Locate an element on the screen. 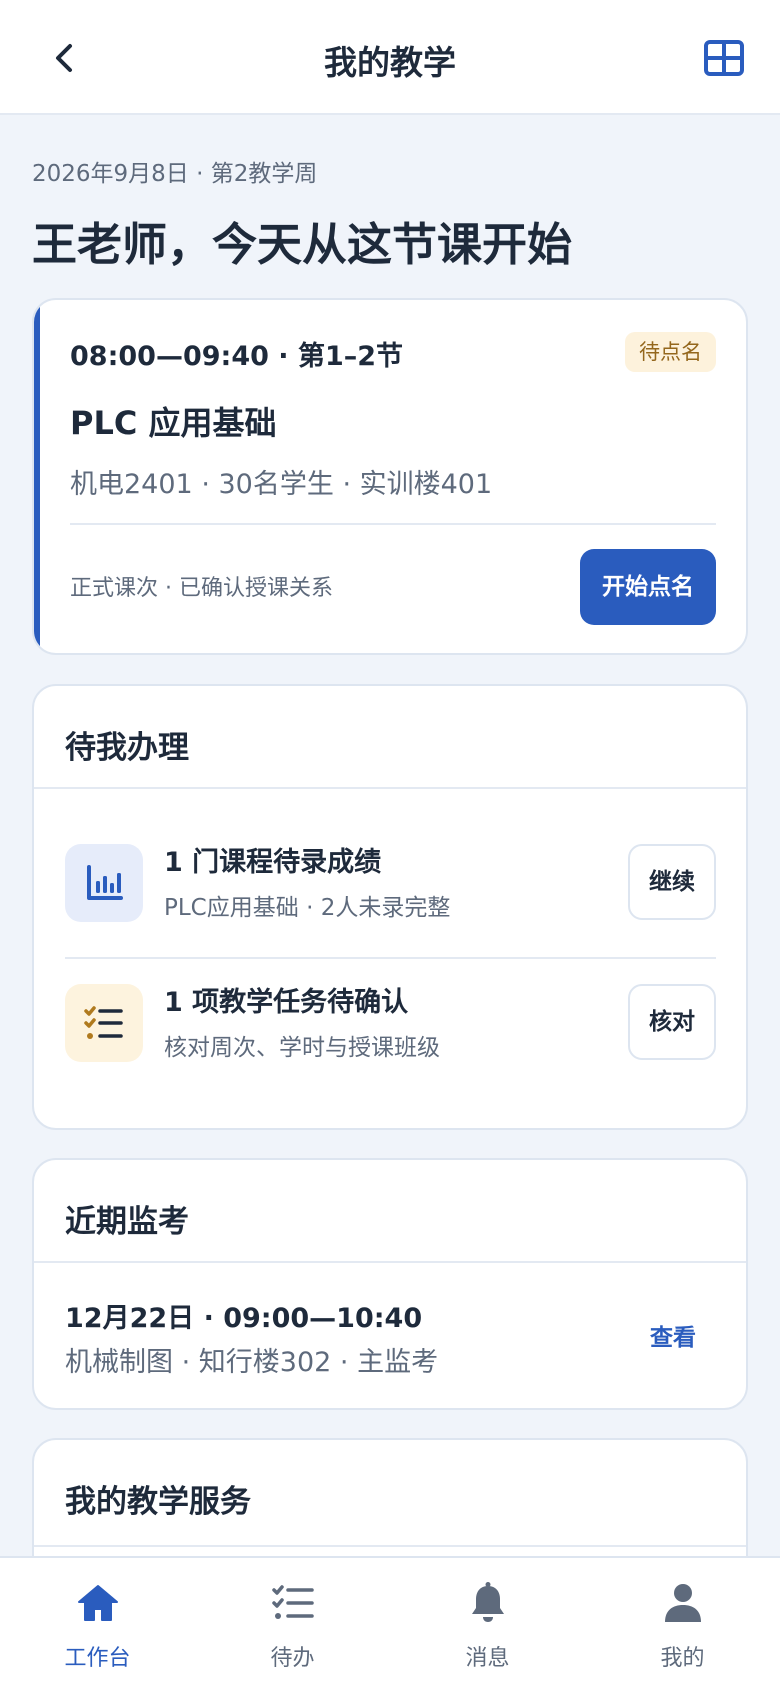 This screenshot has width=780, height=1688. class-time-line: 08:00—09:40 · 第1–2节 is located at coordinates (236, 353).